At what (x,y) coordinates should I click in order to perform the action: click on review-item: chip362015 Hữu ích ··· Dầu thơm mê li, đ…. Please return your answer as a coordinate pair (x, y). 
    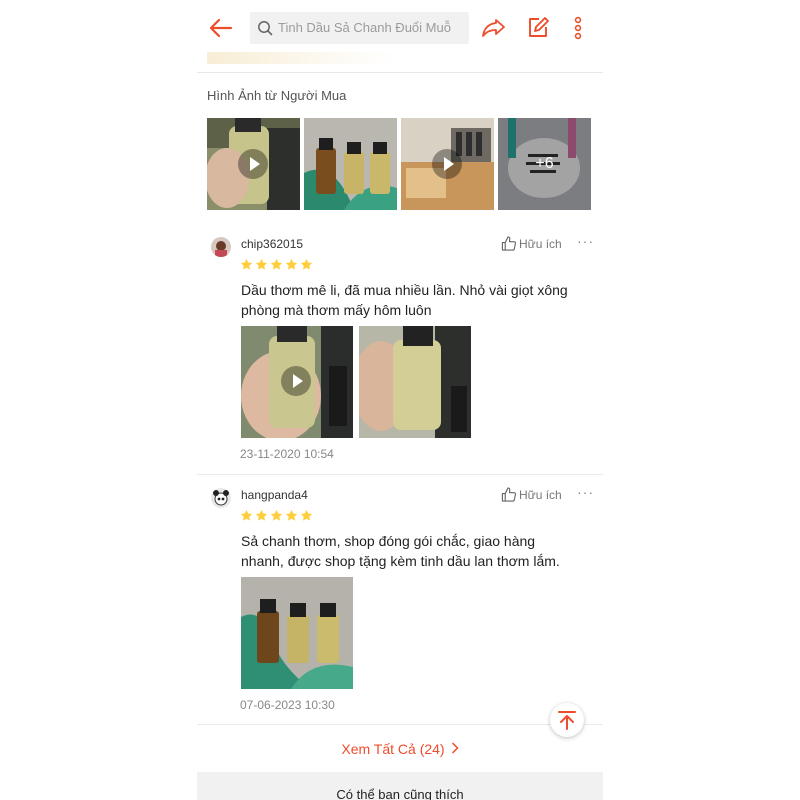
    Looking at the image, I should click on (400, 347).